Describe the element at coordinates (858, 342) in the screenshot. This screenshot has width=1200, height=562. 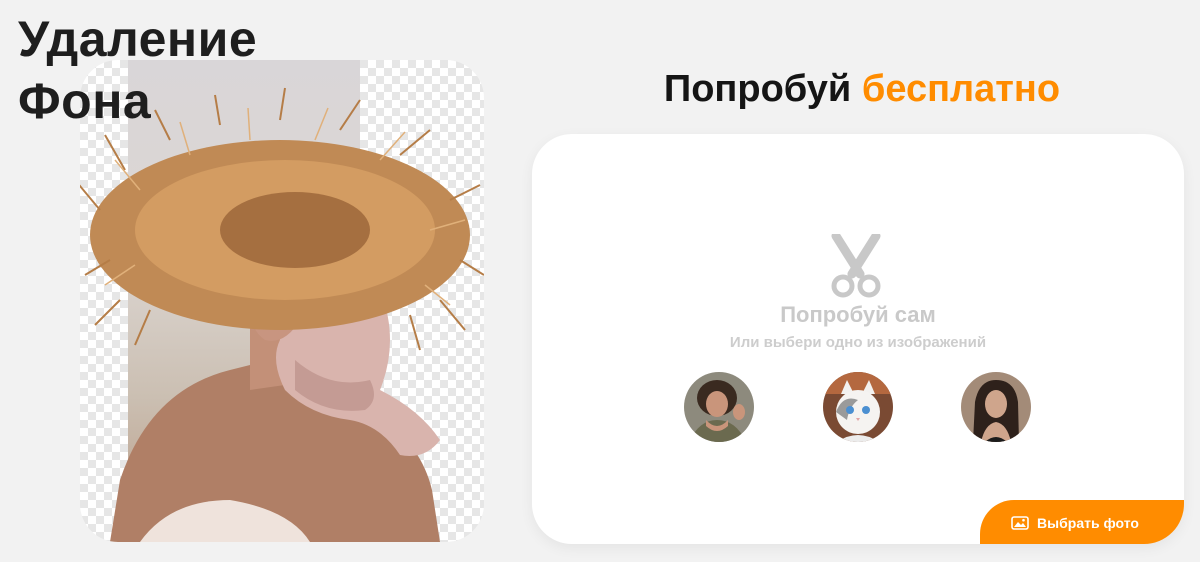
I see `choose-sample-hint: Или выбери одно из изображений` at that location.